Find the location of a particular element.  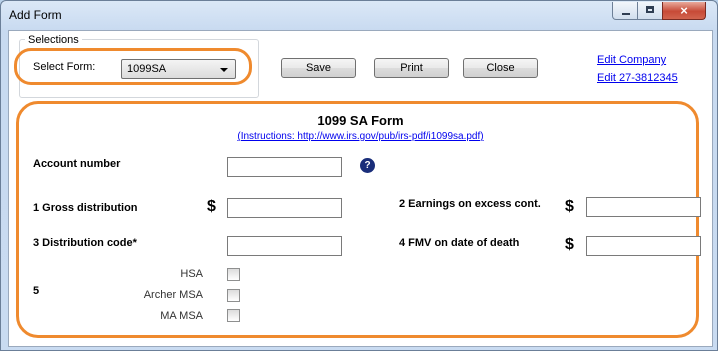

distribution-code-label: 3 Distribution code* is located at coordinates (85, 243).